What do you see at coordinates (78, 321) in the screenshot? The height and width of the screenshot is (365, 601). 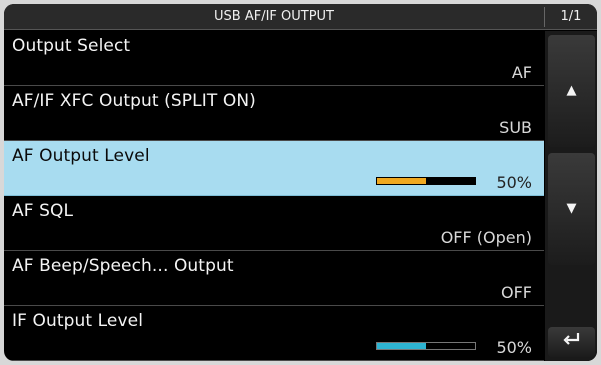 I see `menu-item-label: IF Output Level` at bounding box center [78, 321].